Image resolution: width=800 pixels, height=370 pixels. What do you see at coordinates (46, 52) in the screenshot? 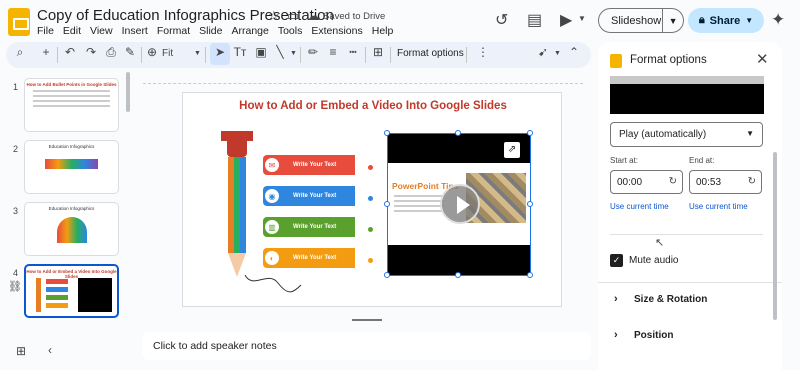
I see `new-slide-icon: +` at bounding box center [46, 52].